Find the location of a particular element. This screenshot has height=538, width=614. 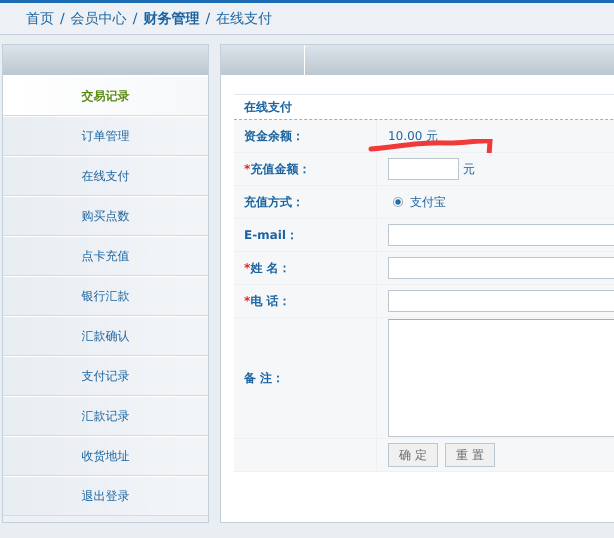

unit-label: 元 is located at coordinates (469, 169).